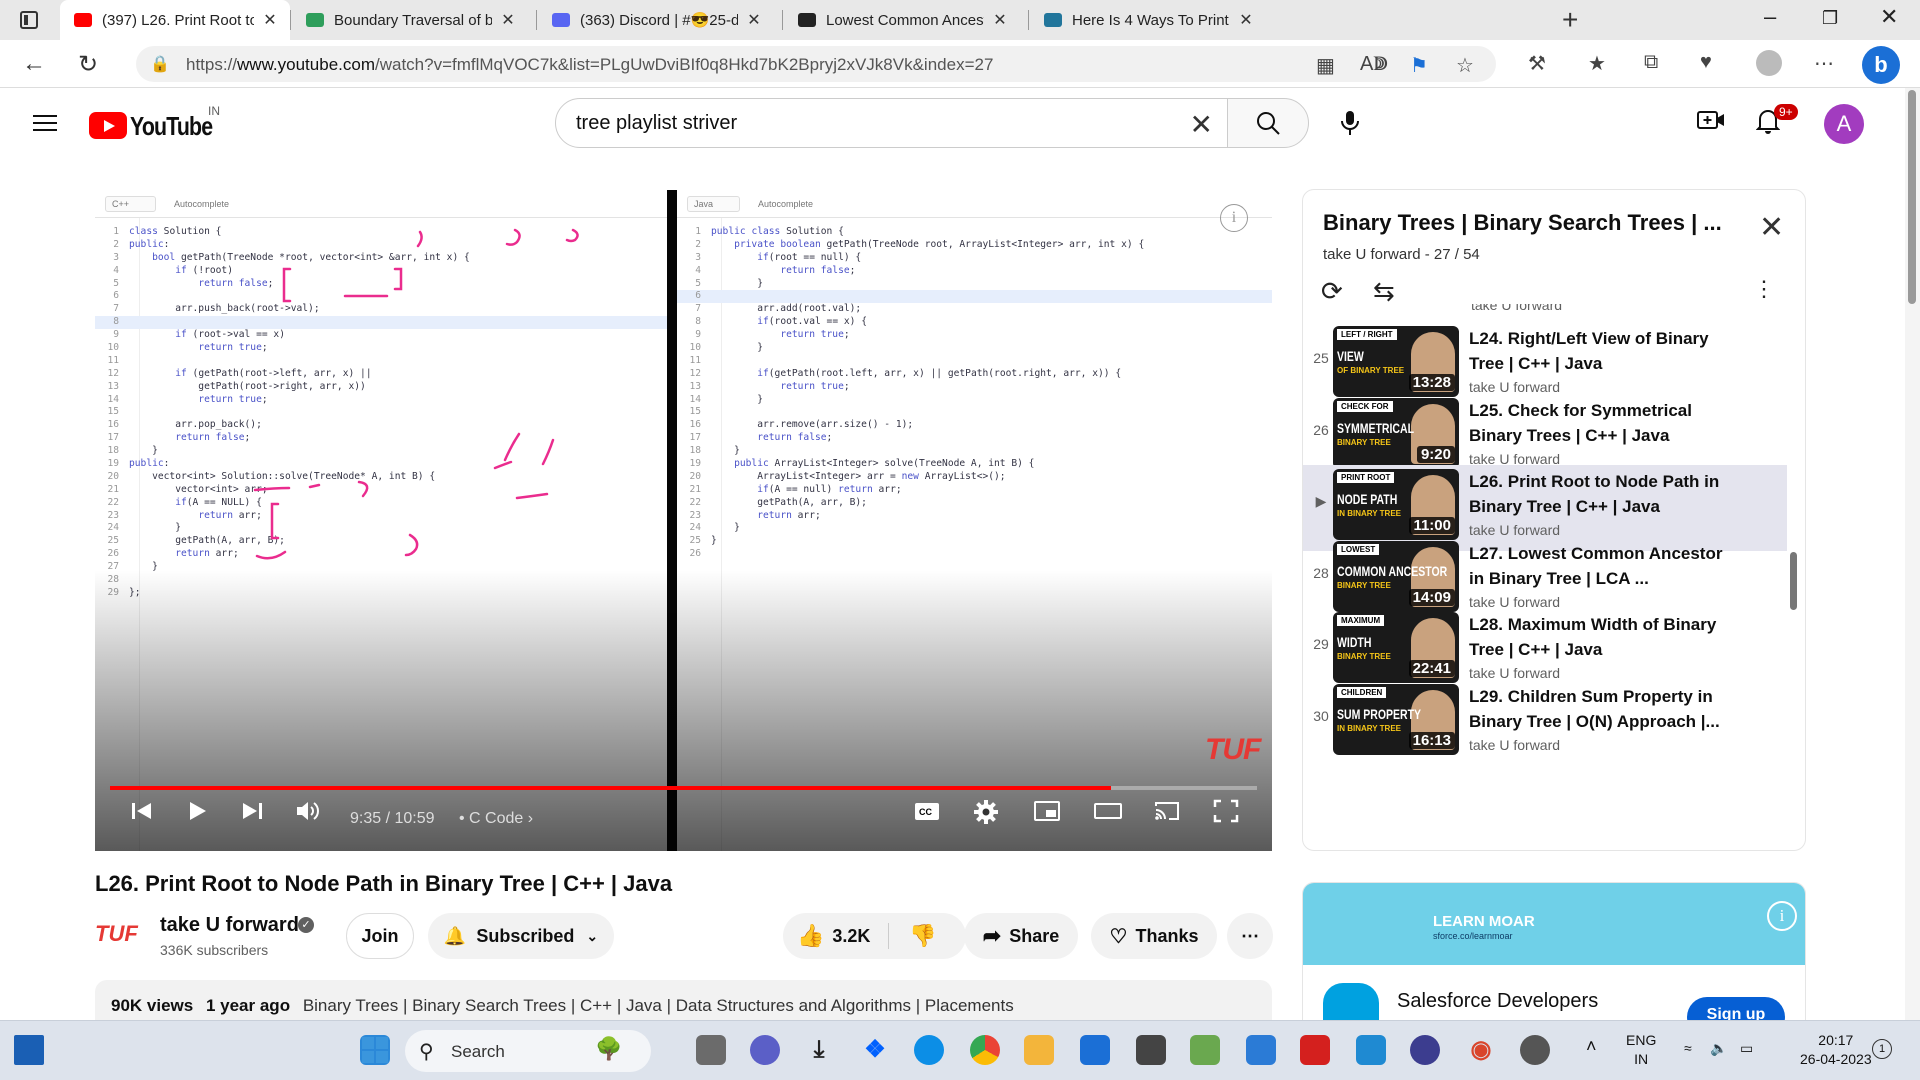  Describe the element at coordinates (1769, 63) in the screenshot. I see `profile-icon` at that location.